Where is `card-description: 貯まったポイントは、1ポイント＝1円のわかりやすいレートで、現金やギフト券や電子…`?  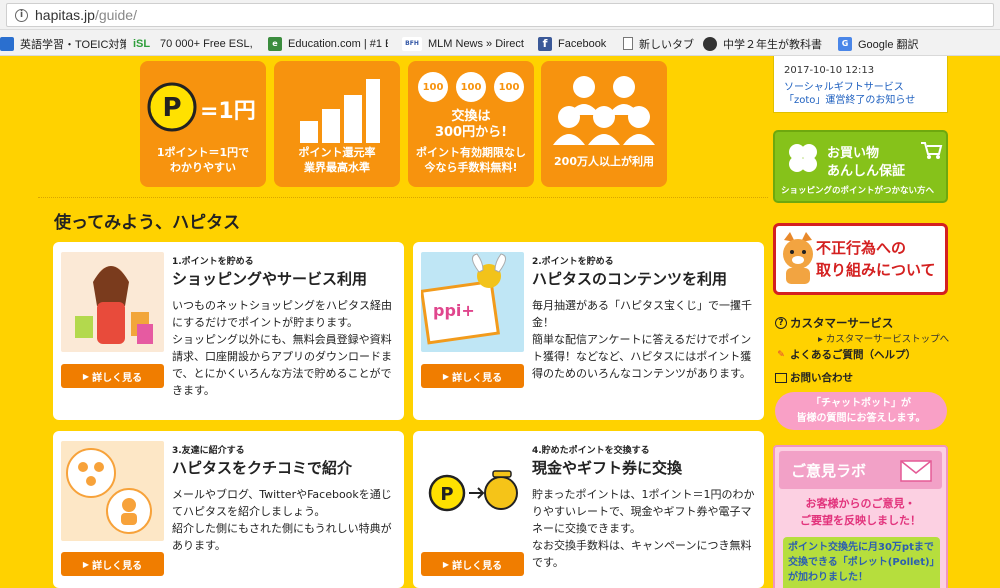 card-description: 貯まったポイントは、1ポイント＝1円のわかりやすいレートで、現金やギフト券や電子… is located at coordinates (643, 528).